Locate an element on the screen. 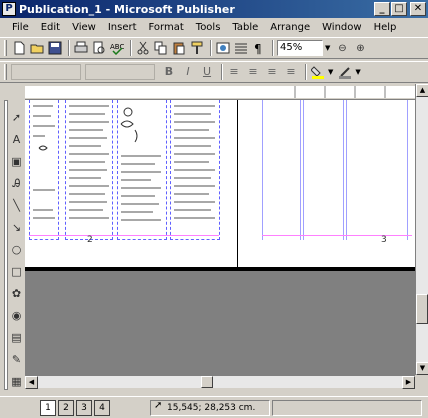 The width and height of the screenshot is (428, 418). page-tab-4: 4 is located at coordinates (102, 407).